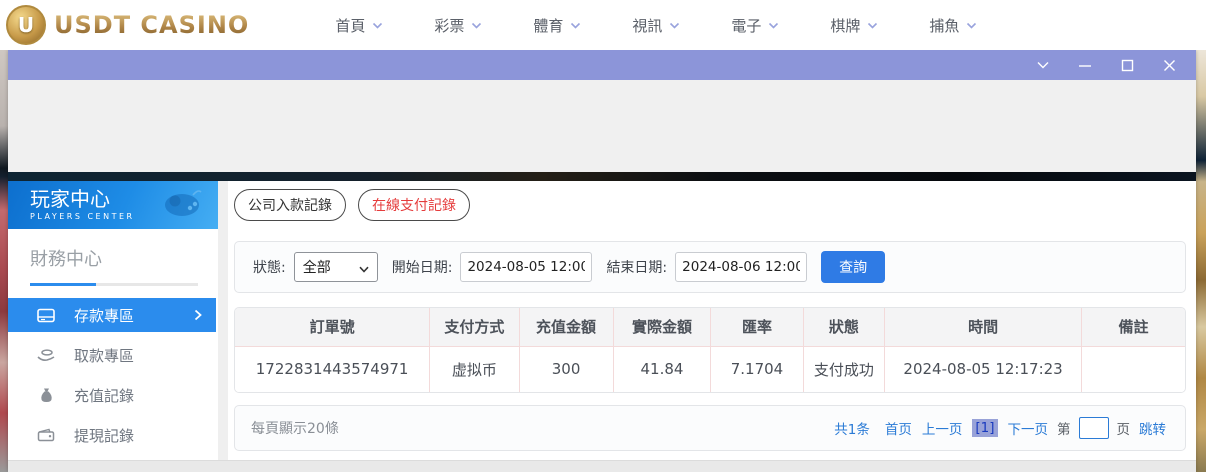  What do you see at coordinates (113, 205) in the screenshot?
I see `sidebar-header: 玩家中心 PLAYERS CENTER` at bounding box center [113, 205].